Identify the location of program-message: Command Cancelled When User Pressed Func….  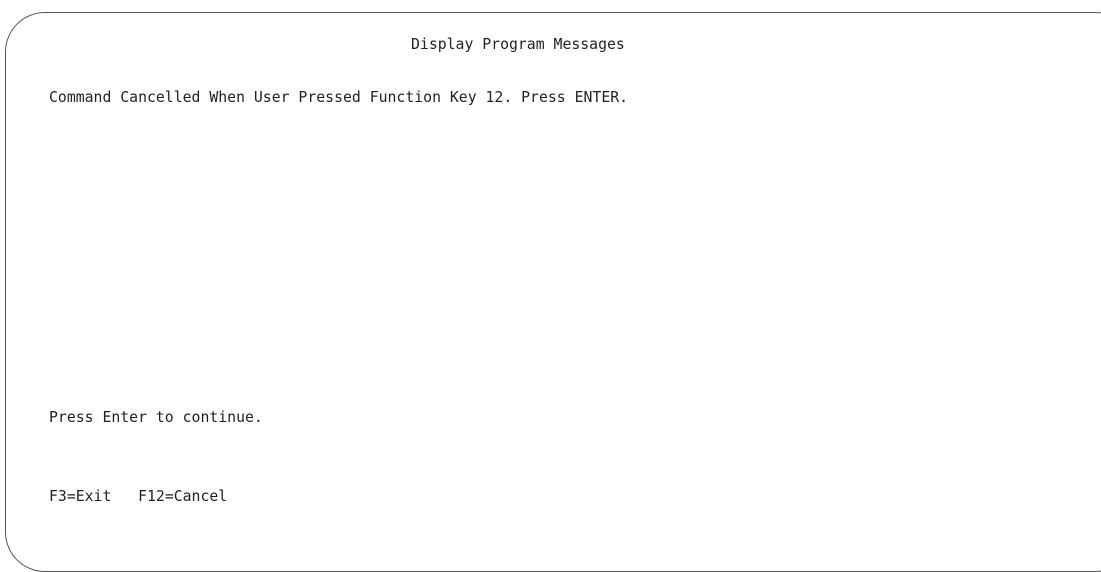
(339, 97).